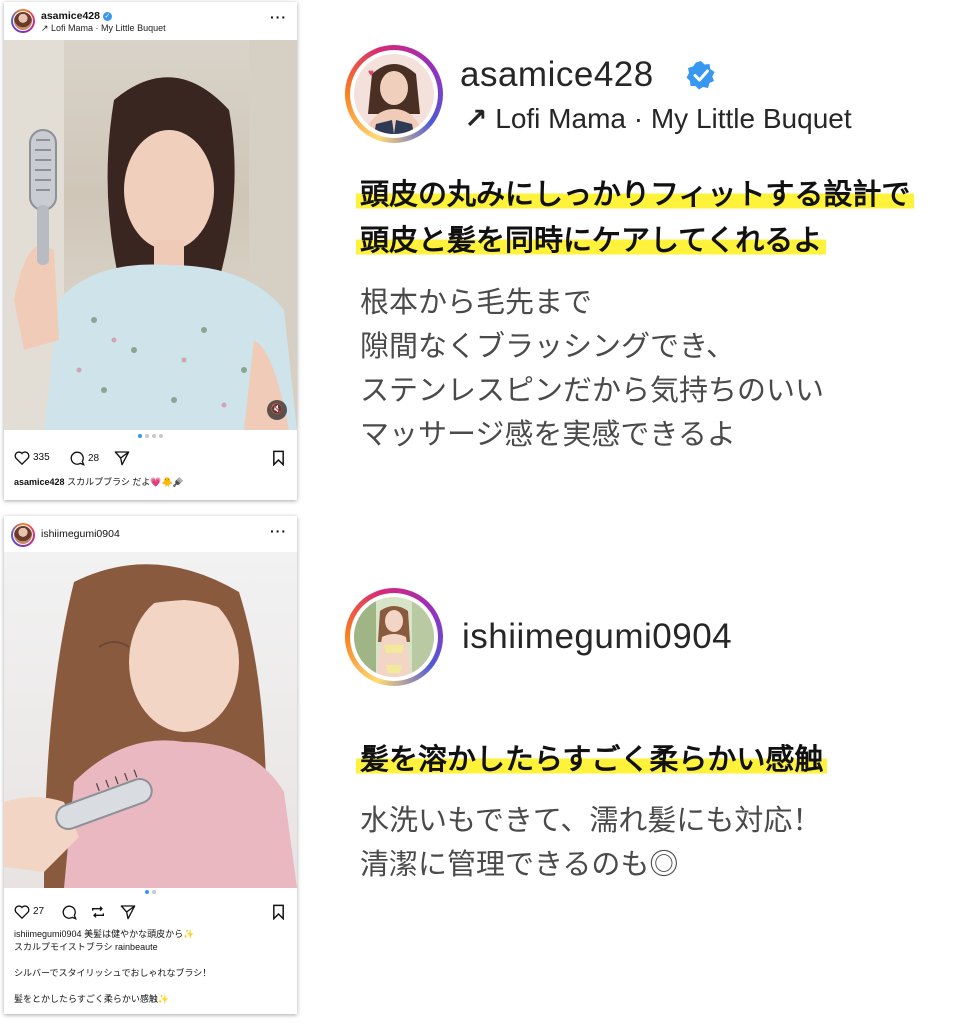  I want to click on post-photo, so click(150, 720).